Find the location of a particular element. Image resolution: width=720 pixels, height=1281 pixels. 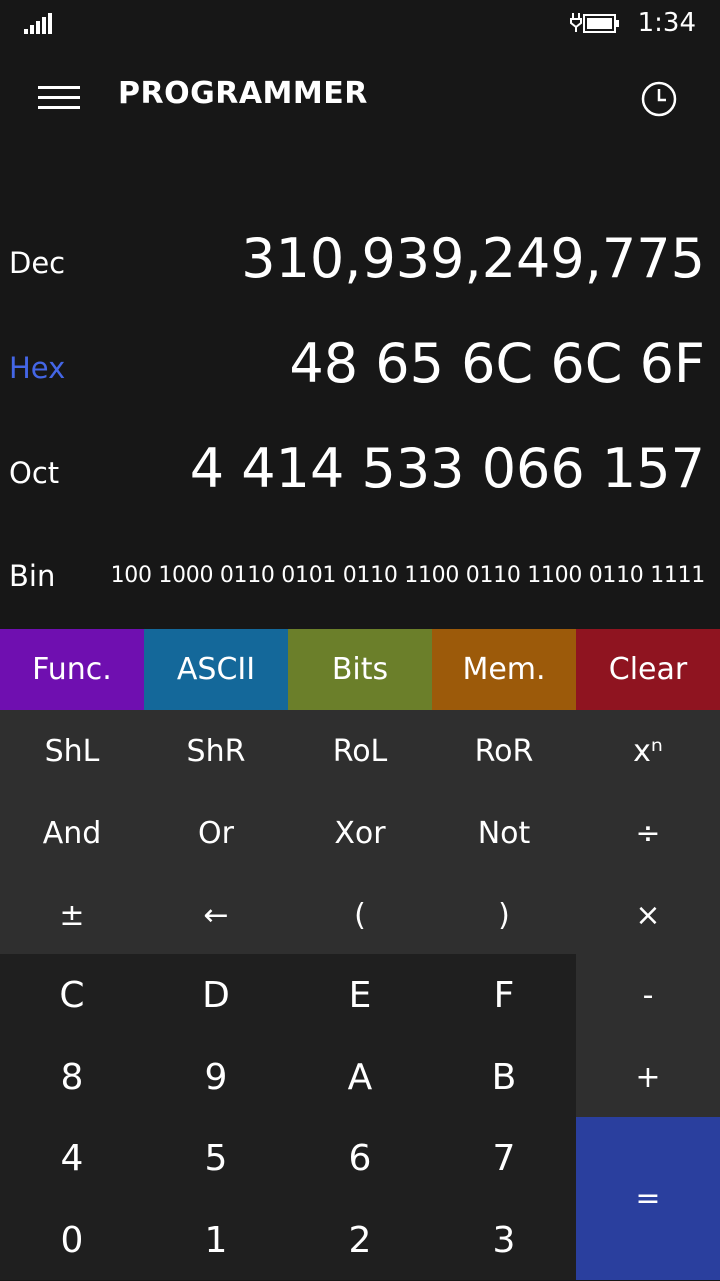

status-bar: 1:34 is located at coordinates (360, 25).